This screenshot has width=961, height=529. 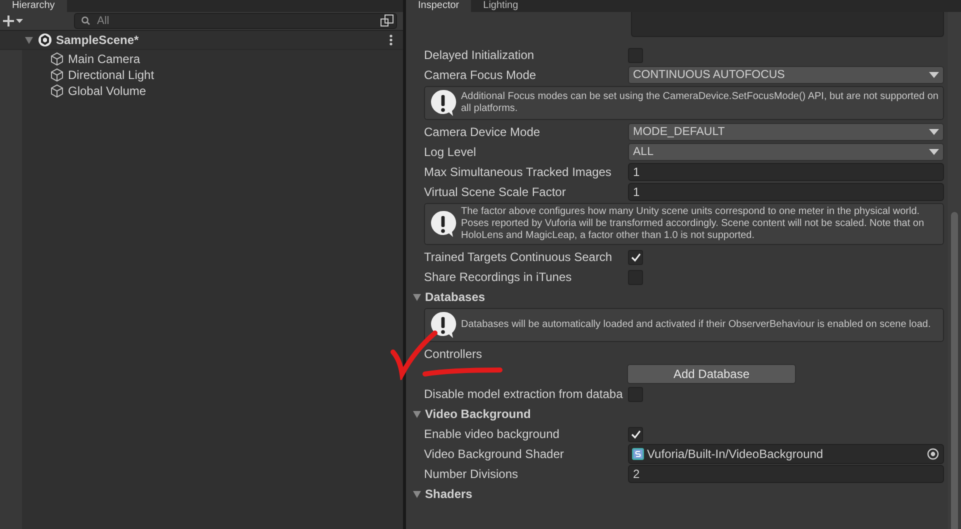 I want to click on field-label: Camera Device Mode, so click(x=483, y=132).